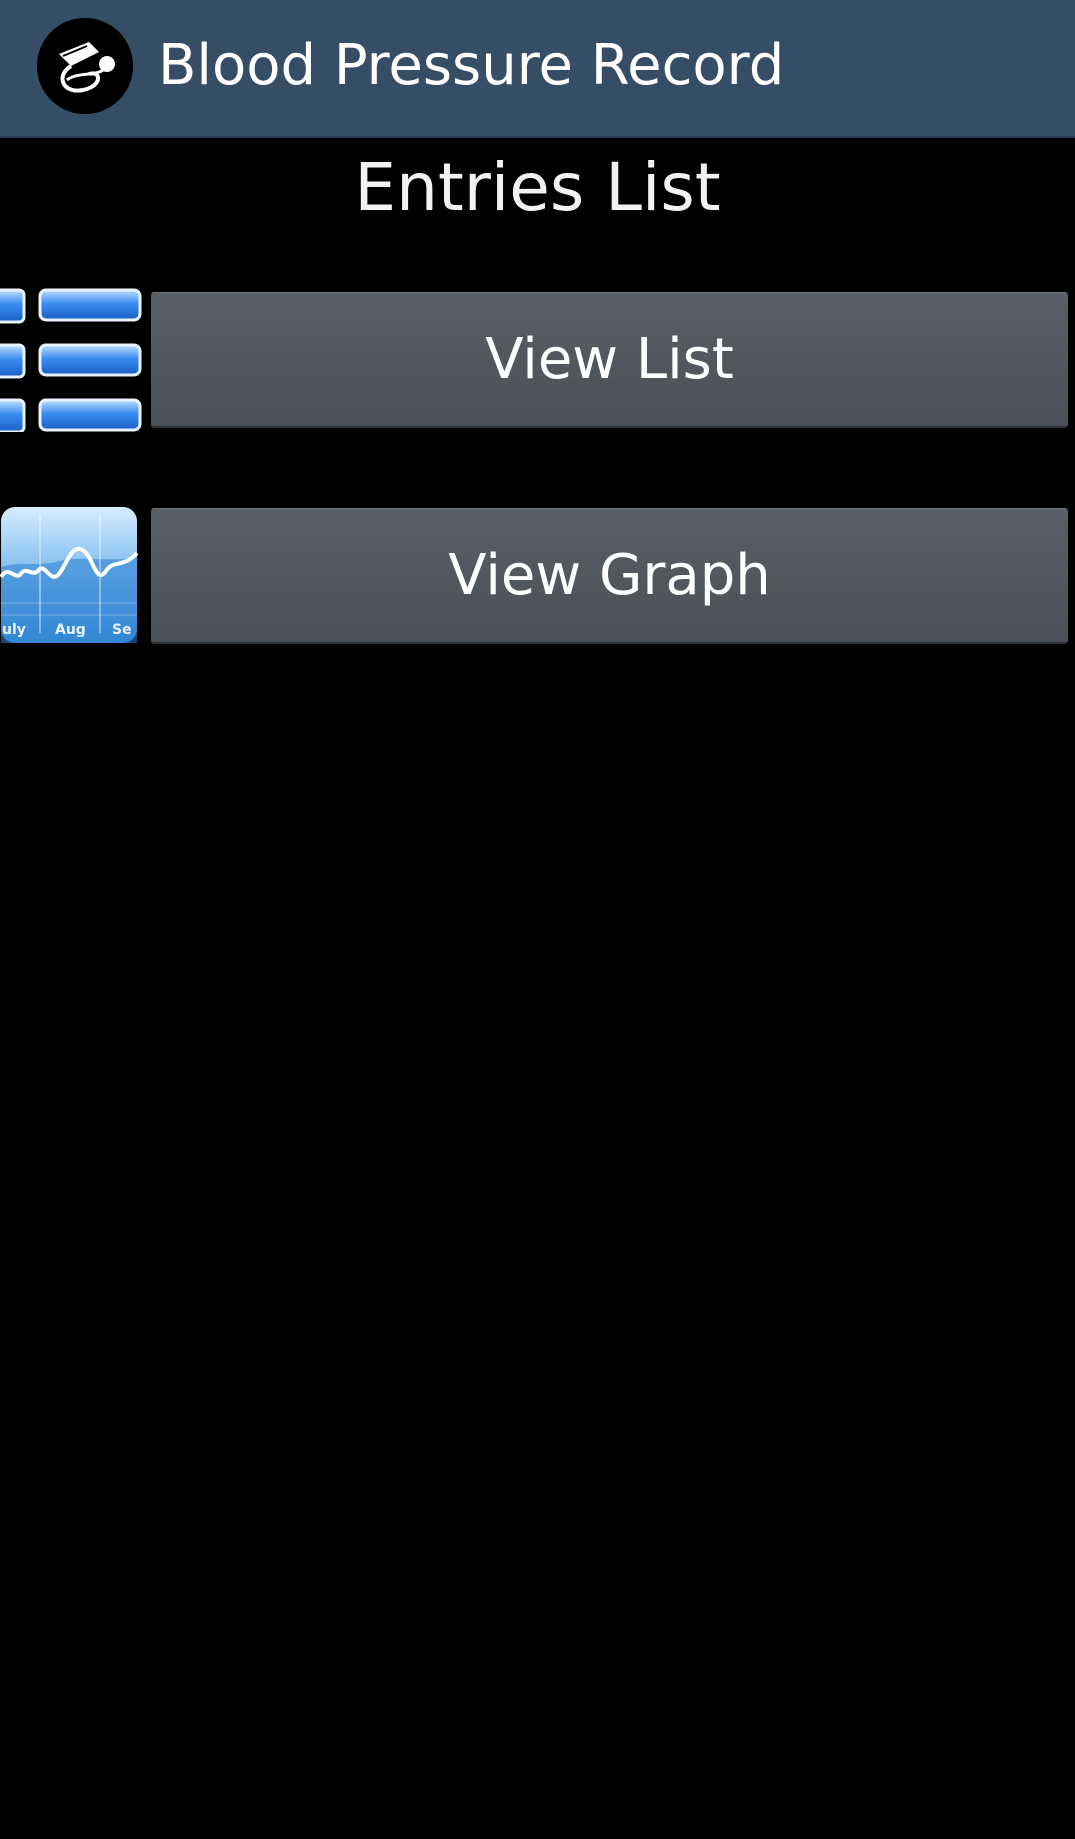 The image size is (1075, 1839). What do you see at coordinates (471, 65) in the screenshot?
I see `app-title: Blood Pressure Record` at bounding box center [471, 65].